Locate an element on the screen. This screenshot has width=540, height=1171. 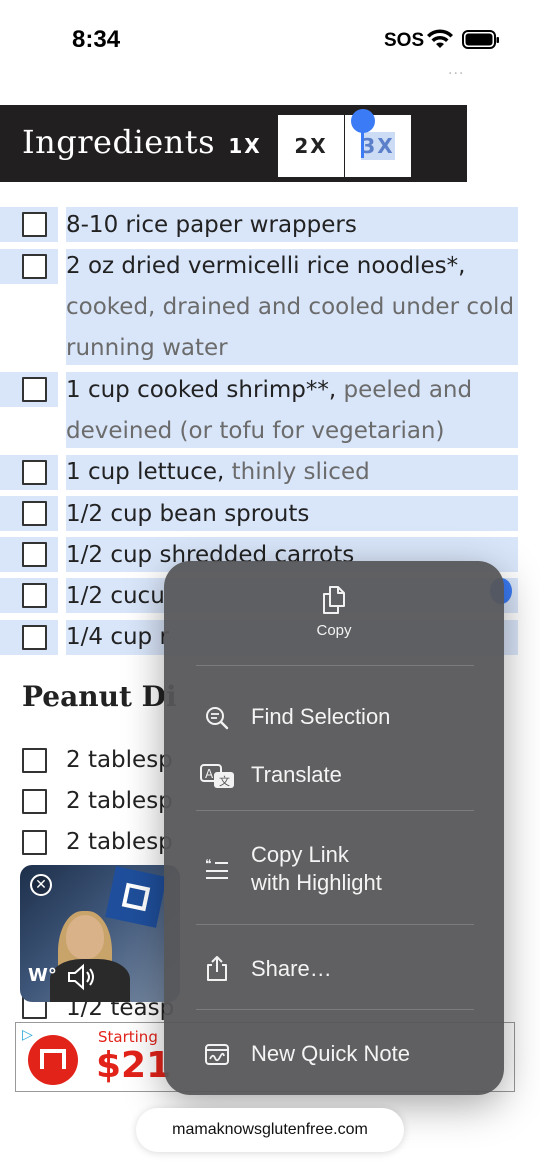
menu-item-label-line1: Copy Link is located at coordinates (300, 854).